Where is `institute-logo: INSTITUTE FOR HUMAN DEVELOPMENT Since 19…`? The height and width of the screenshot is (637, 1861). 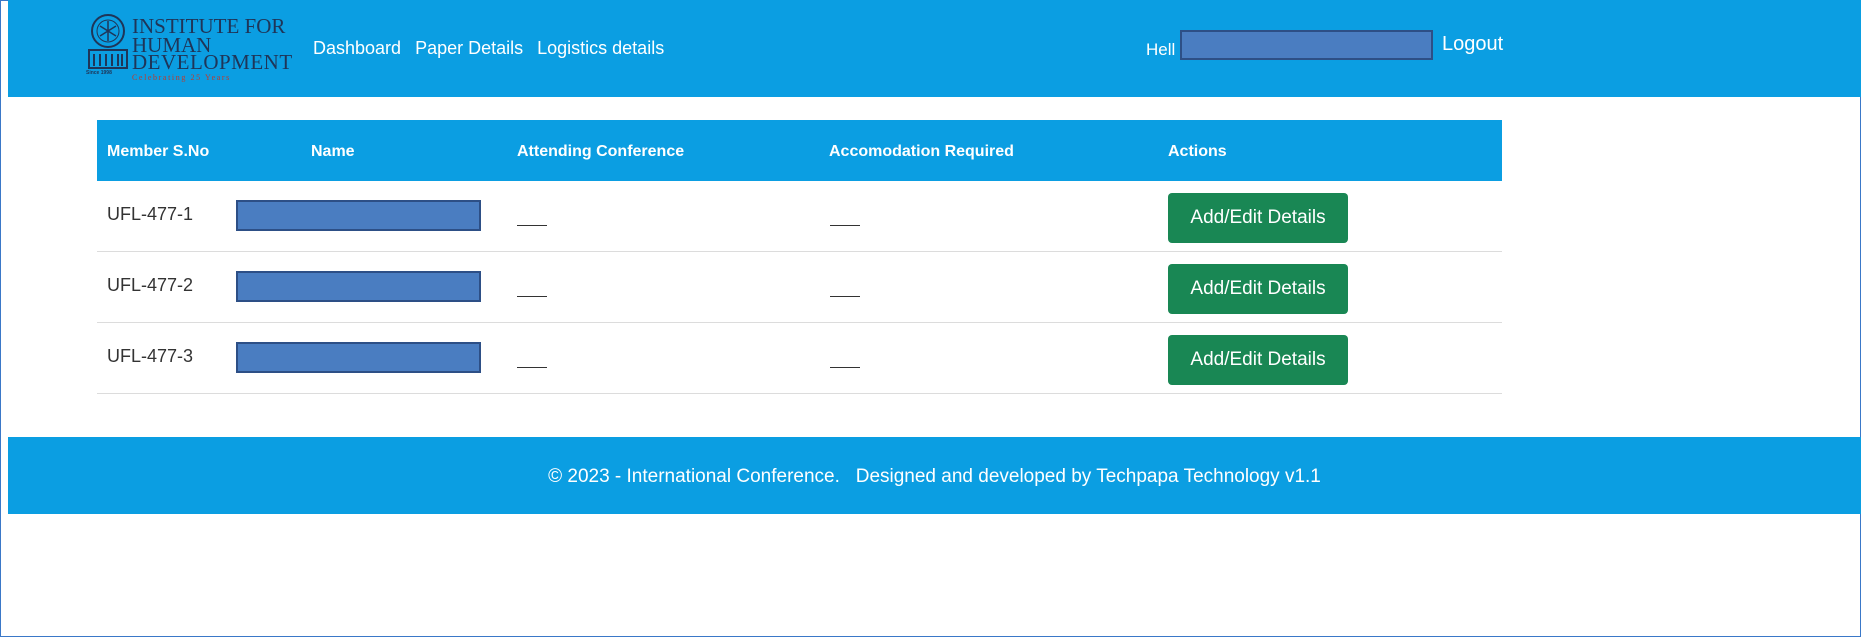 institute-logo: INSTITUTE FOR HUMAN DEVELOPMENT Since 19… is located at coordinates (191, 50).